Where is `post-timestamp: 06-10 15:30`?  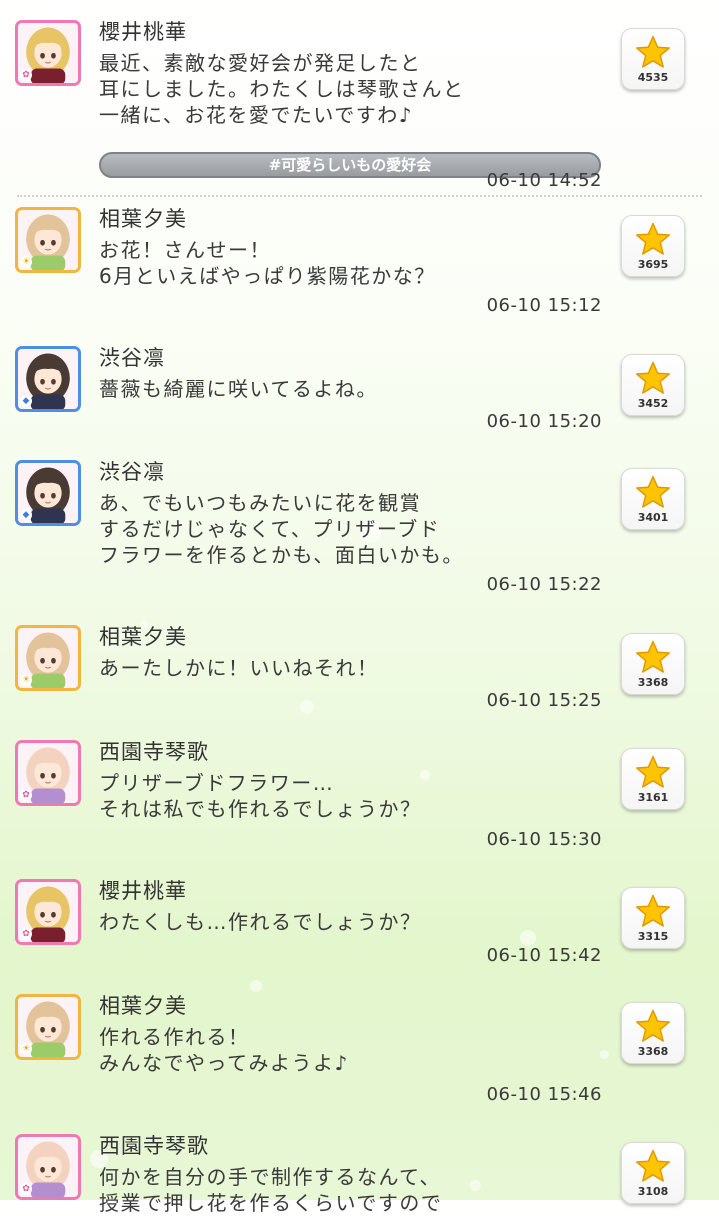 post-timestamp: 06-10 15:30 is located at coordinates (544, 839).